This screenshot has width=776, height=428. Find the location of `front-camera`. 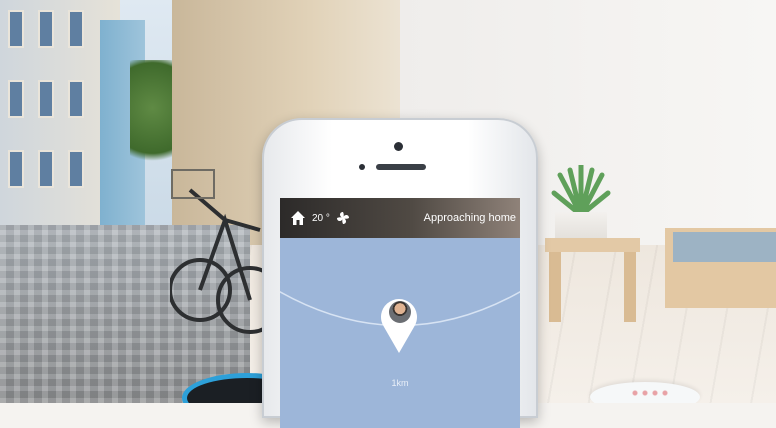

front-camera is located at coordinates (398, 146).